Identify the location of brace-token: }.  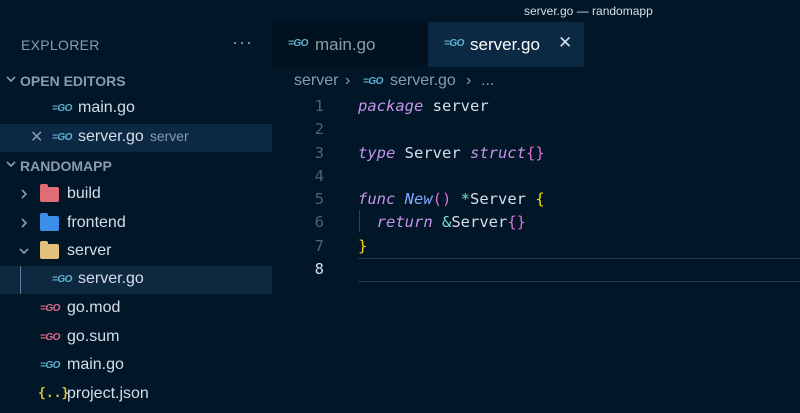
(363, 246).